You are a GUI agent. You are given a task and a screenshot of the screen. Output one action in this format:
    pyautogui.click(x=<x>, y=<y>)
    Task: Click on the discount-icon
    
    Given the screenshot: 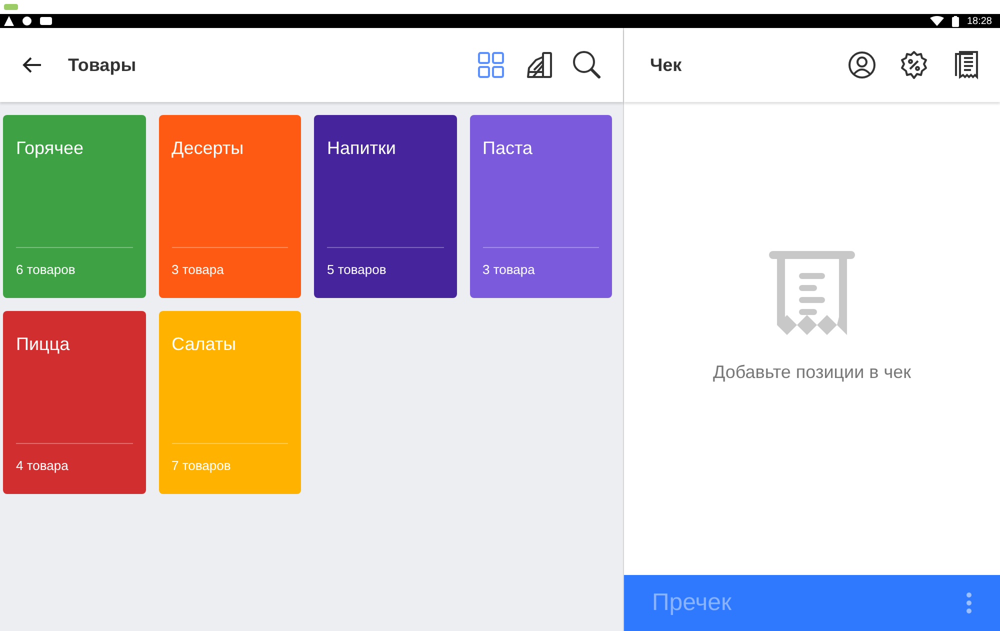 What is the action you would take?
    pyautogui.click(x=914, y=65)
    